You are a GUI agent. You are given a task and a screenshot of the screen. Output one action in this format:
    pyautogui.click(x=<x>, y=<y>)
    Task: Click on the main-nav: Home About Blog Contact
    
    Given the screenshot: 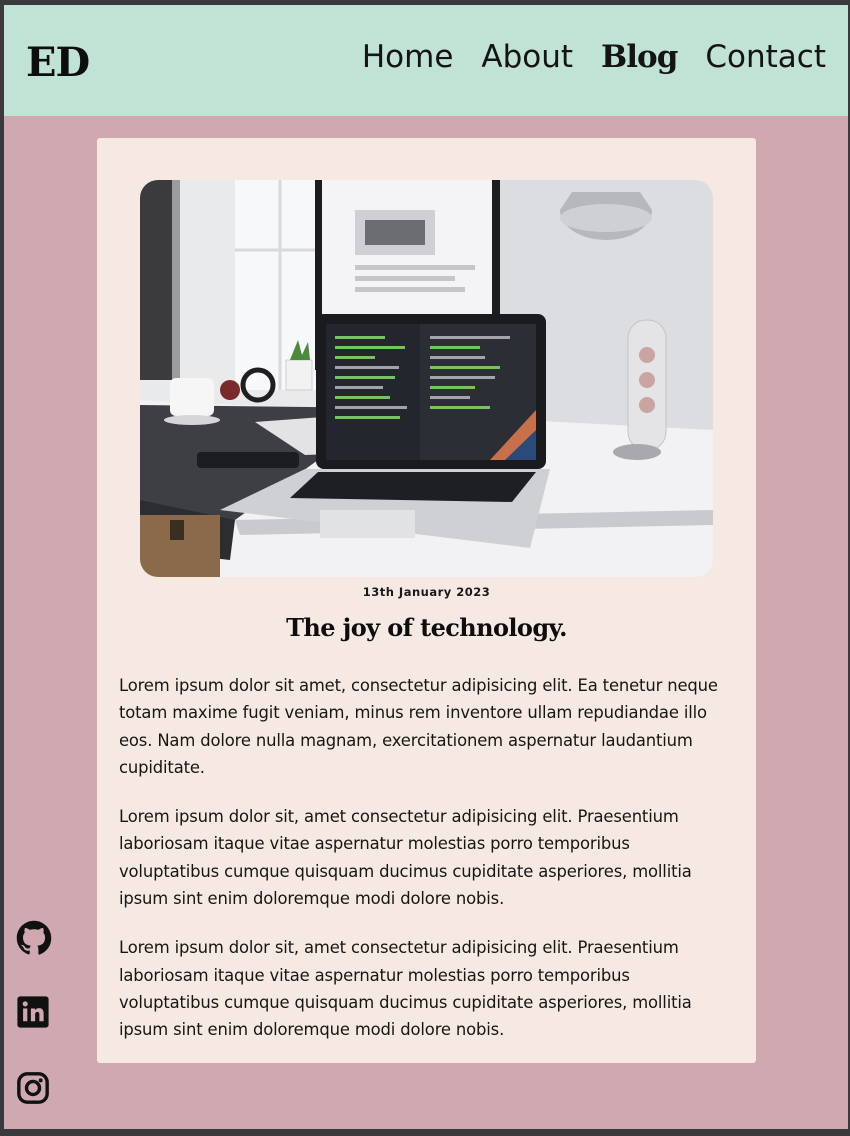 What is the action you would take?
    pyautogui.click(x=594, y=57)
    